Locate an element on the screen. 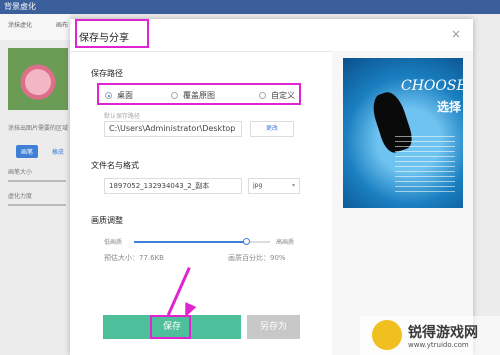  file-name-format-label: 文件名与格式 is located at coordinates (115, 165).